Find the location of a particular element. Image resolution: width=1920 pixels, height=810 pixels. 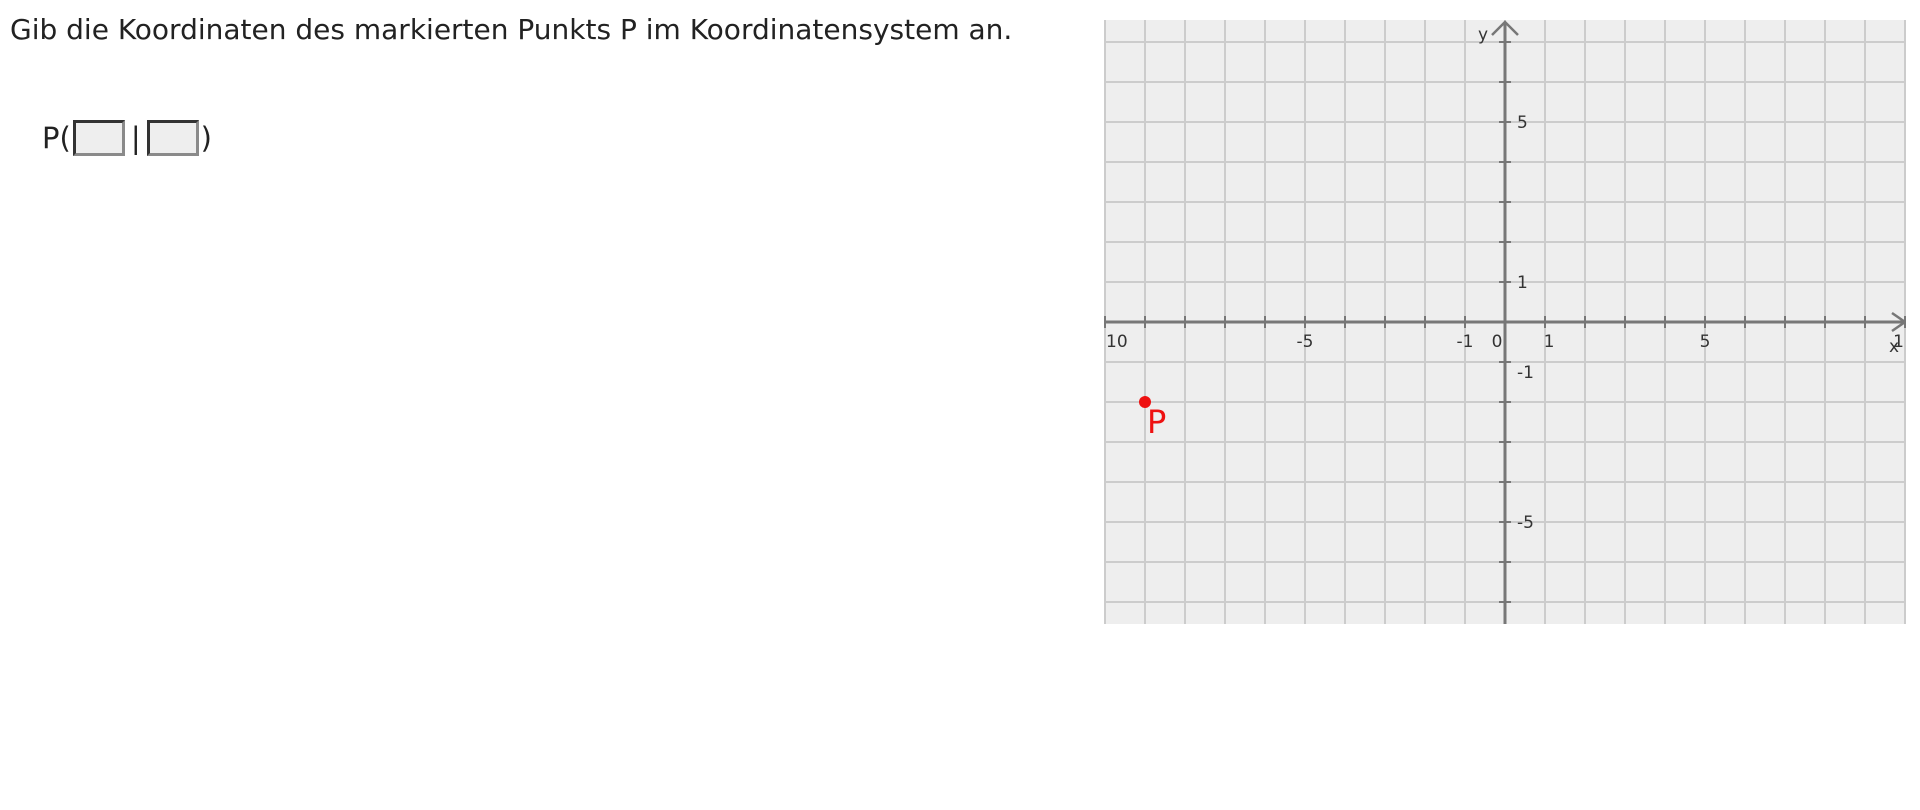

answer-line: P( | ) is located at coordinates (127, 138).